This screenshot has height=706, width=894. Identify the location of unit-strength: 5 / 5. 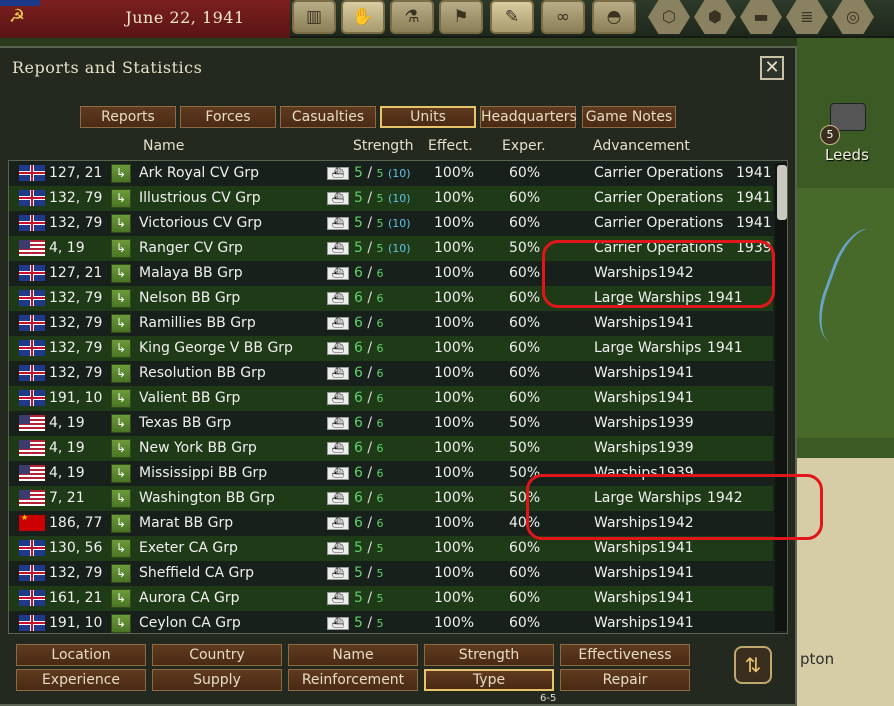
(369, 548).